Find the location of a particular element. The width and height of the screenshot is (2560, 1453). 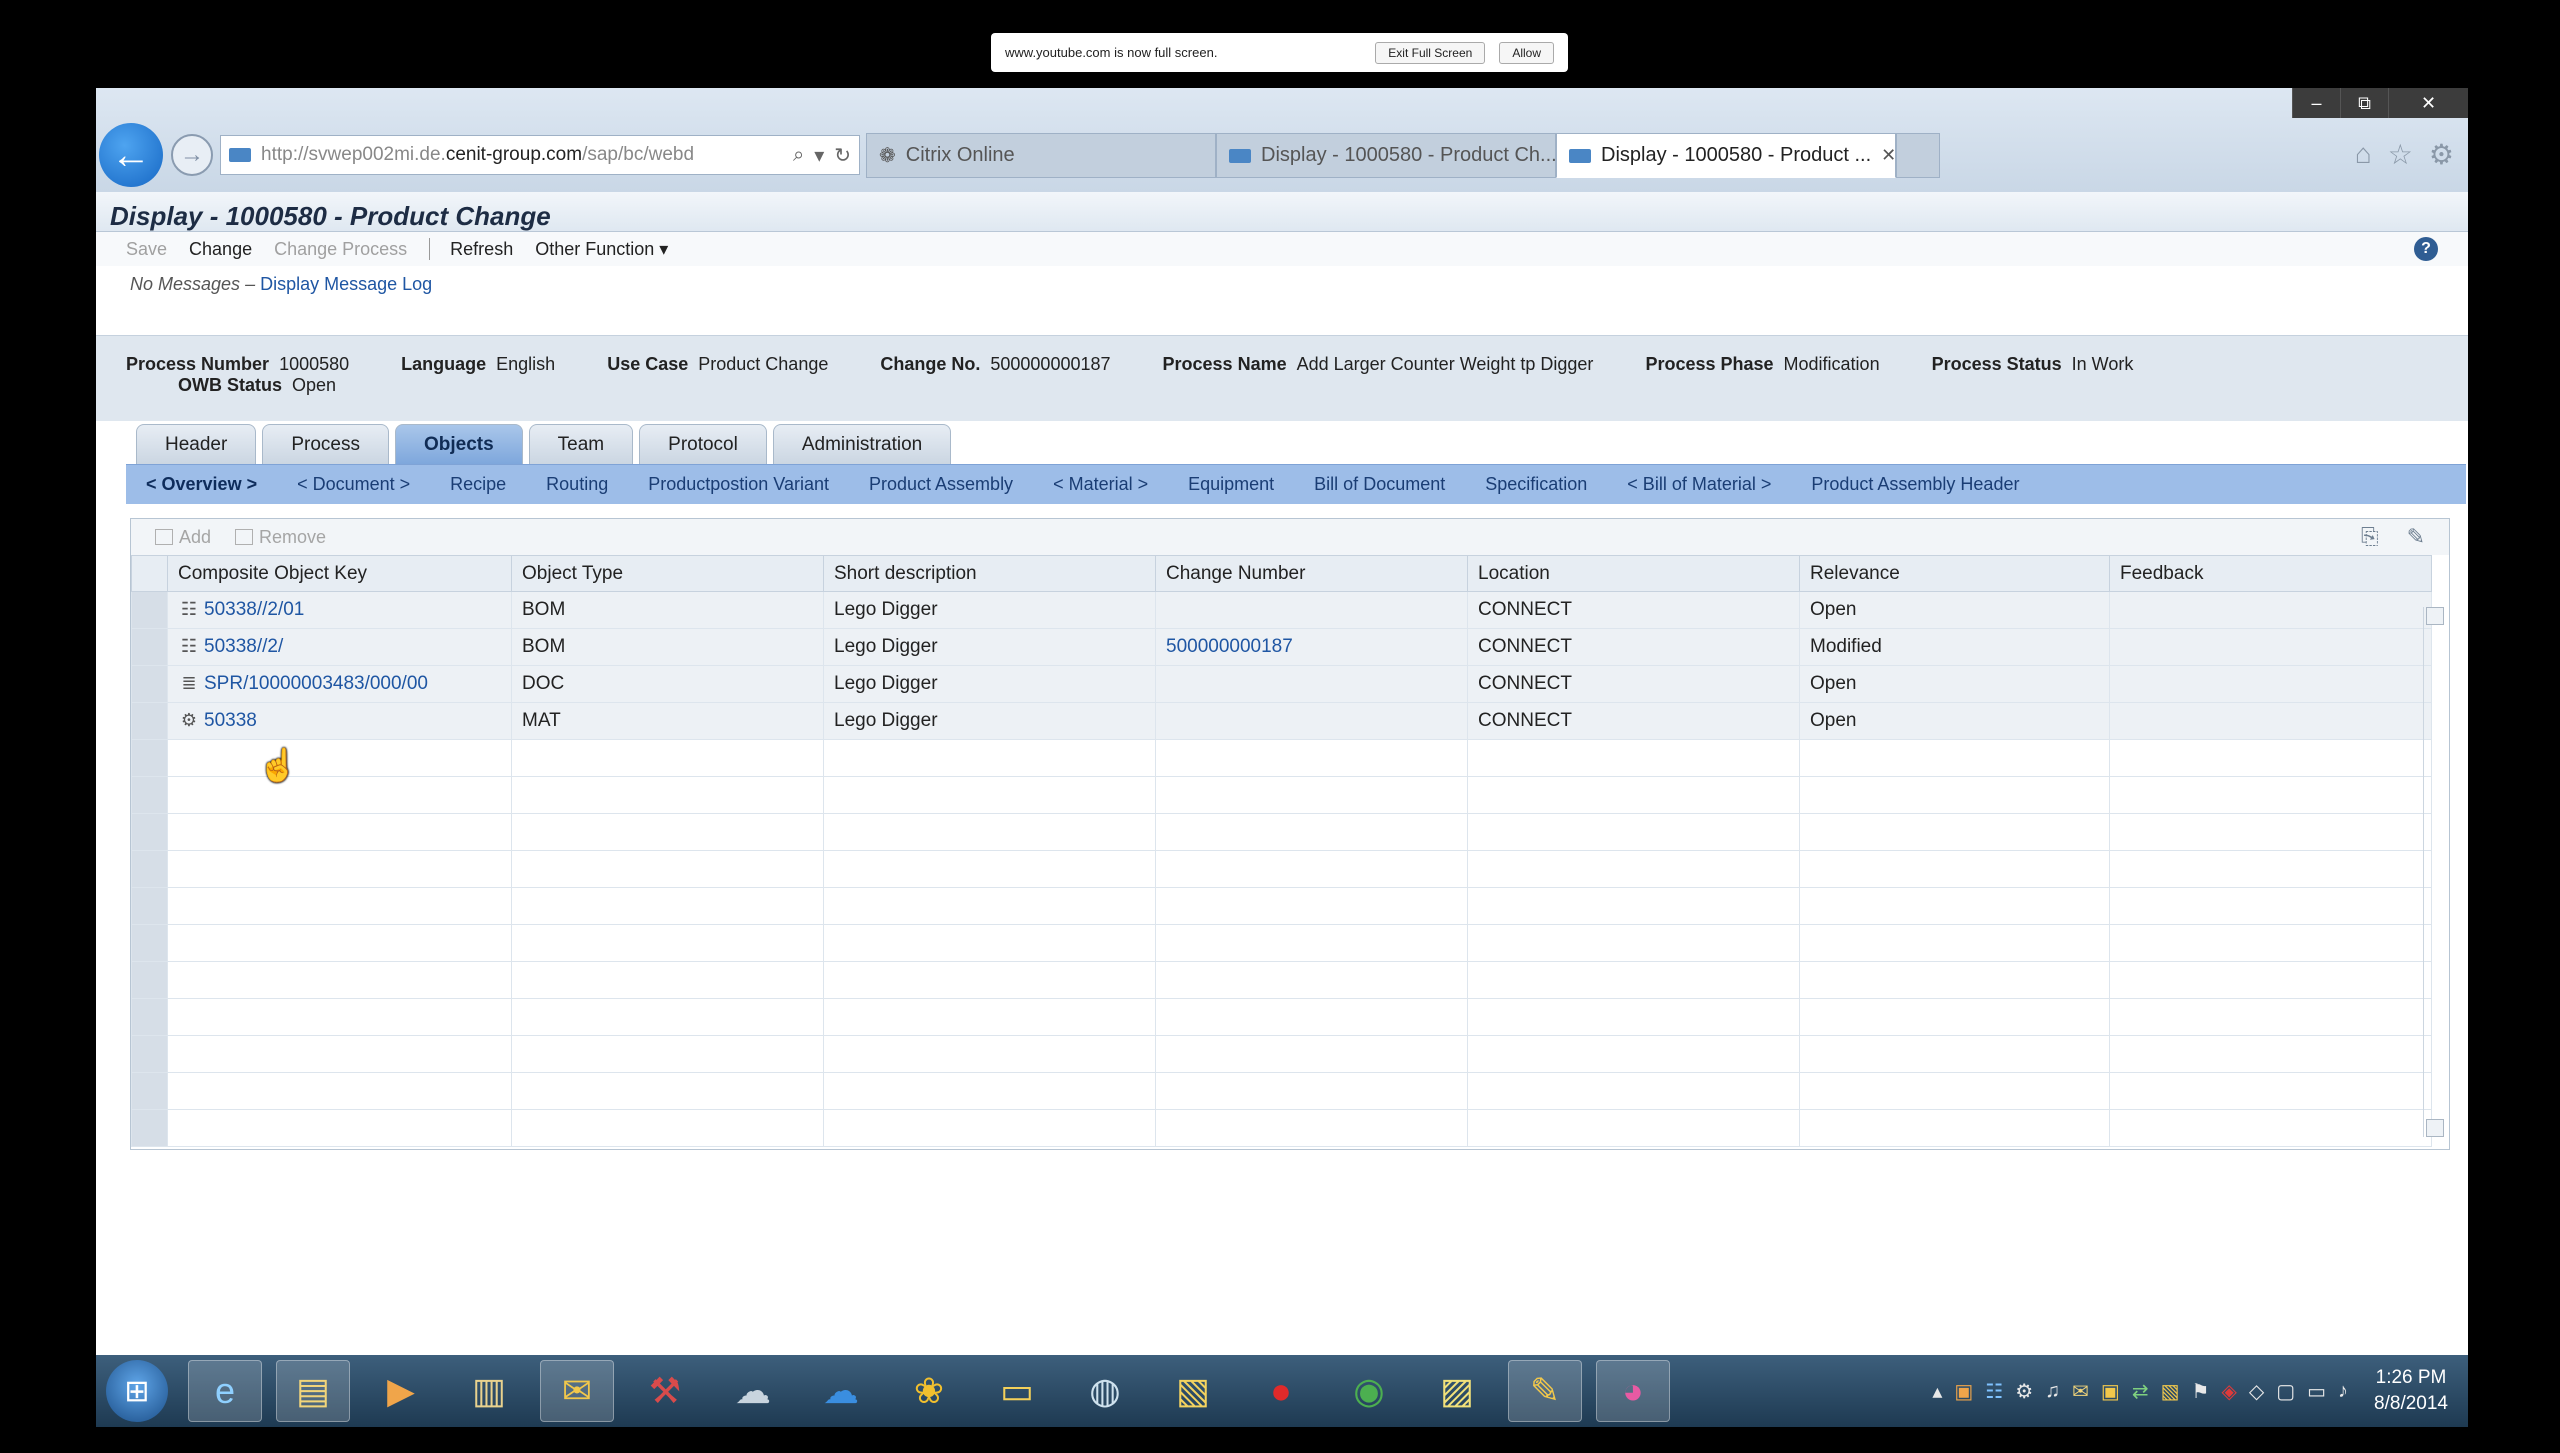

col-location: Location is located at coordinates (1633, 573).